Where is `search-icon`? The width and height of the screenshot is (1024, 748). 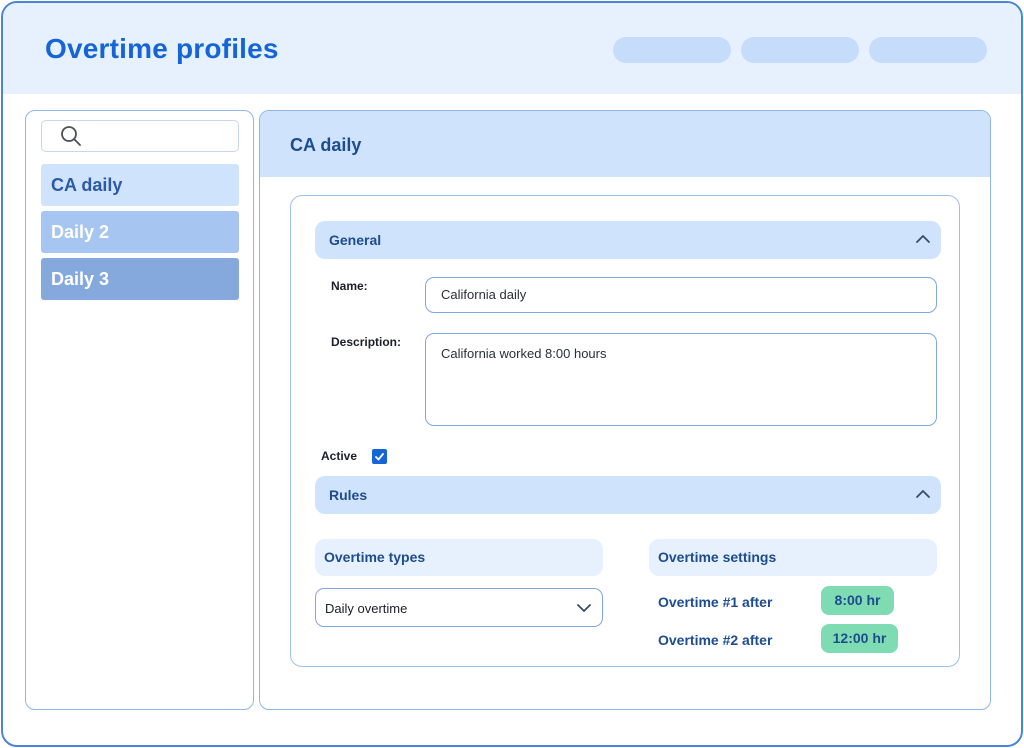 search-icon is located at coordinates (71, 136).